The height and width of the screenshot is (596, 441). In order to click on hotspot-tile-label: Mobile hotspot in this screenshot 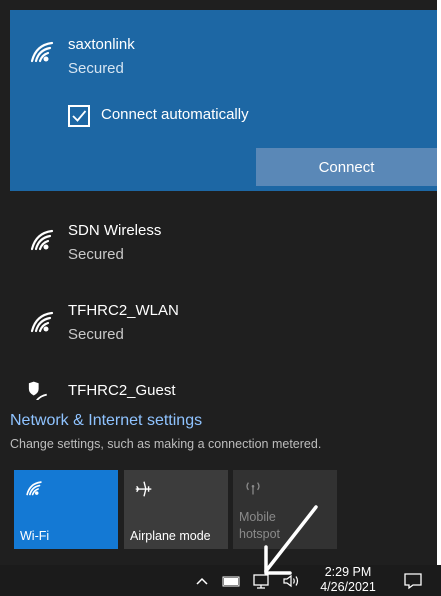, I will do `click(260, 525)`.